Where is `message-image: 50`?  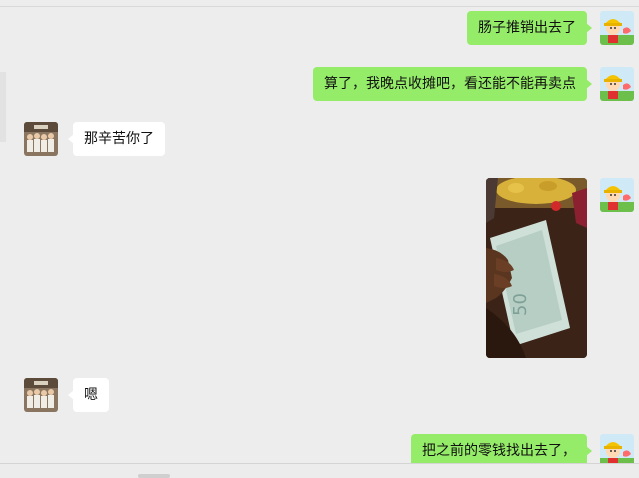 message-image: 50 is located at coordinates (536, 268).